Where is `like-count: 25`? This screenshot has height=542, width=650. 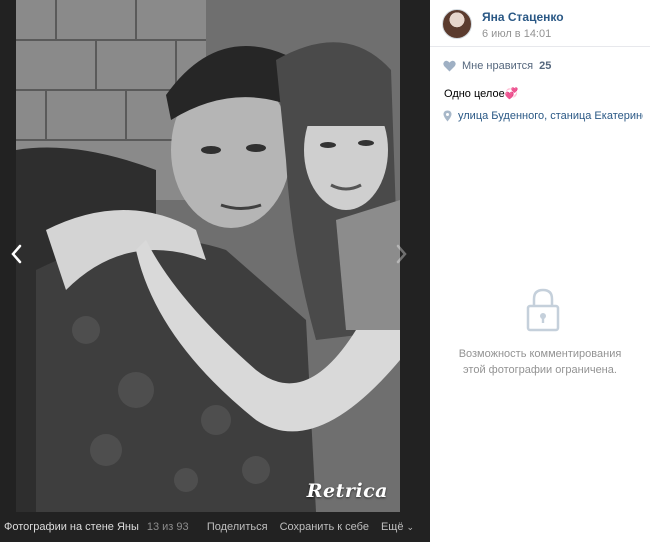 like-count: 25 is located at coordinates (545, 66).